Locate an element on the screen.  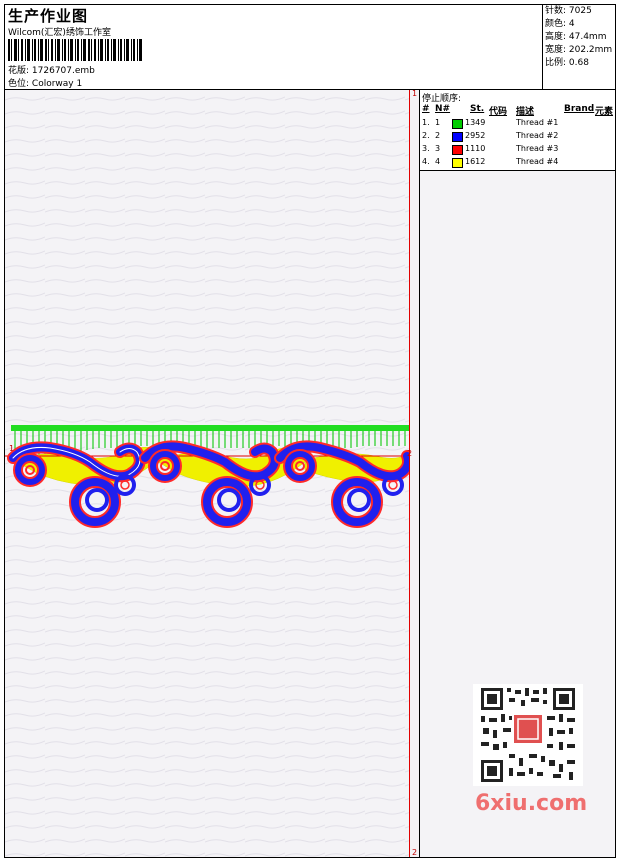
page-title: 生产作业图 is located at coordinates (48, 16).